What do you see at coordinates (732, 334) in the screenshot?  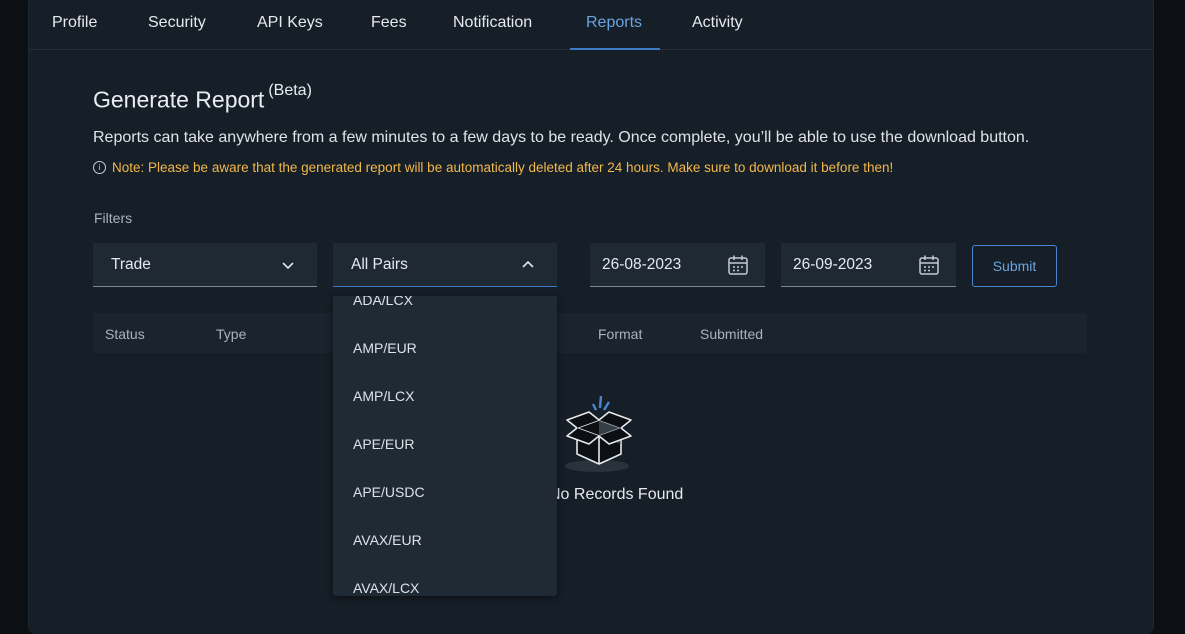 I see `column-submitted: Submitted` at bounding box center [732, 334].